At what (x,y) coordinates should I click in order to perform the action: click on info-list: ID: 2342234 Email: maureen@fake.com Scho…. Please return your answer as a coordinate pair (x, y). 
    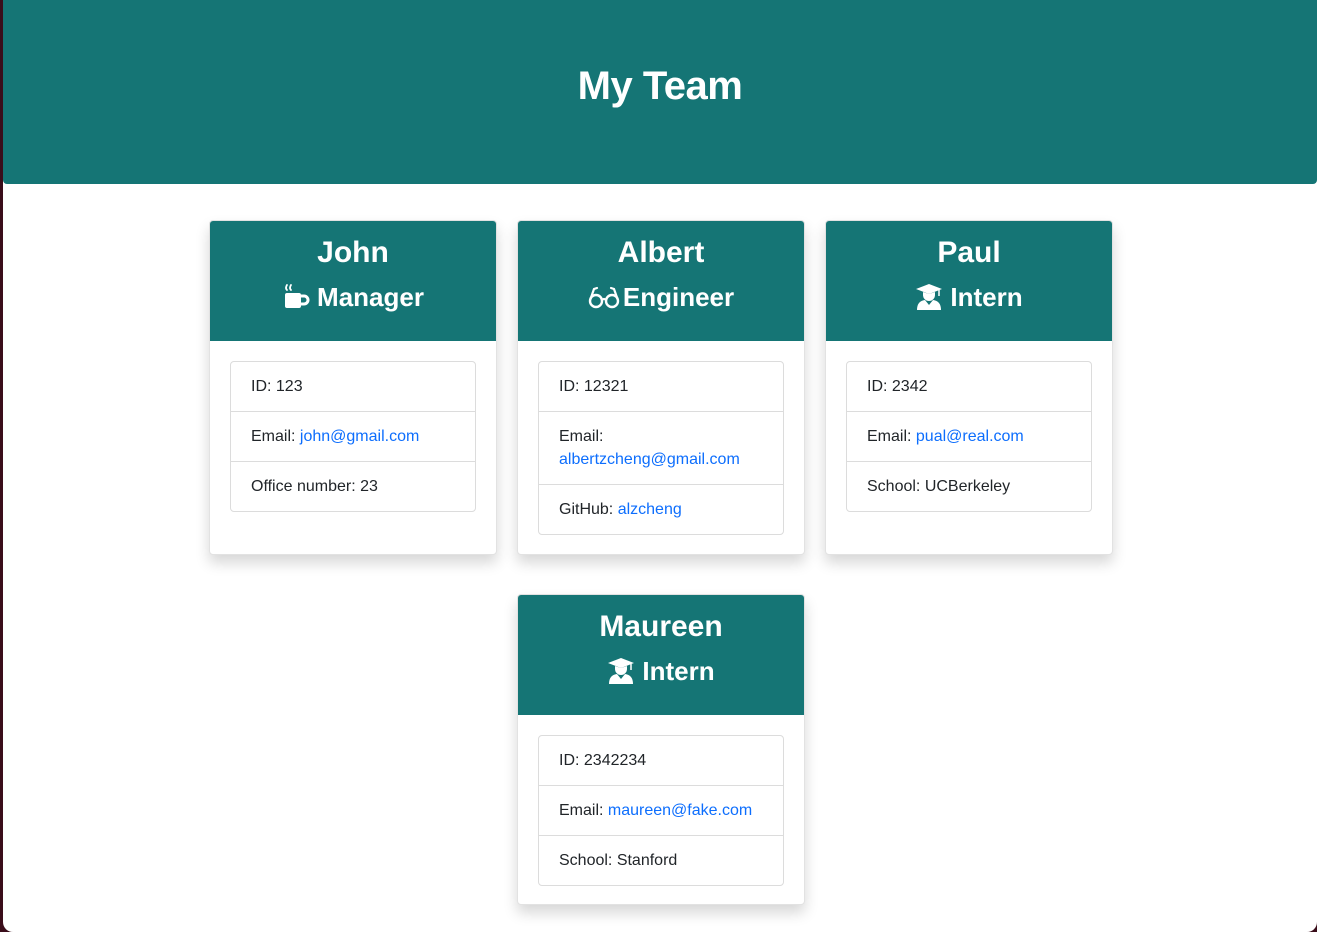
    Looking at the image, I should click on (661, 810).